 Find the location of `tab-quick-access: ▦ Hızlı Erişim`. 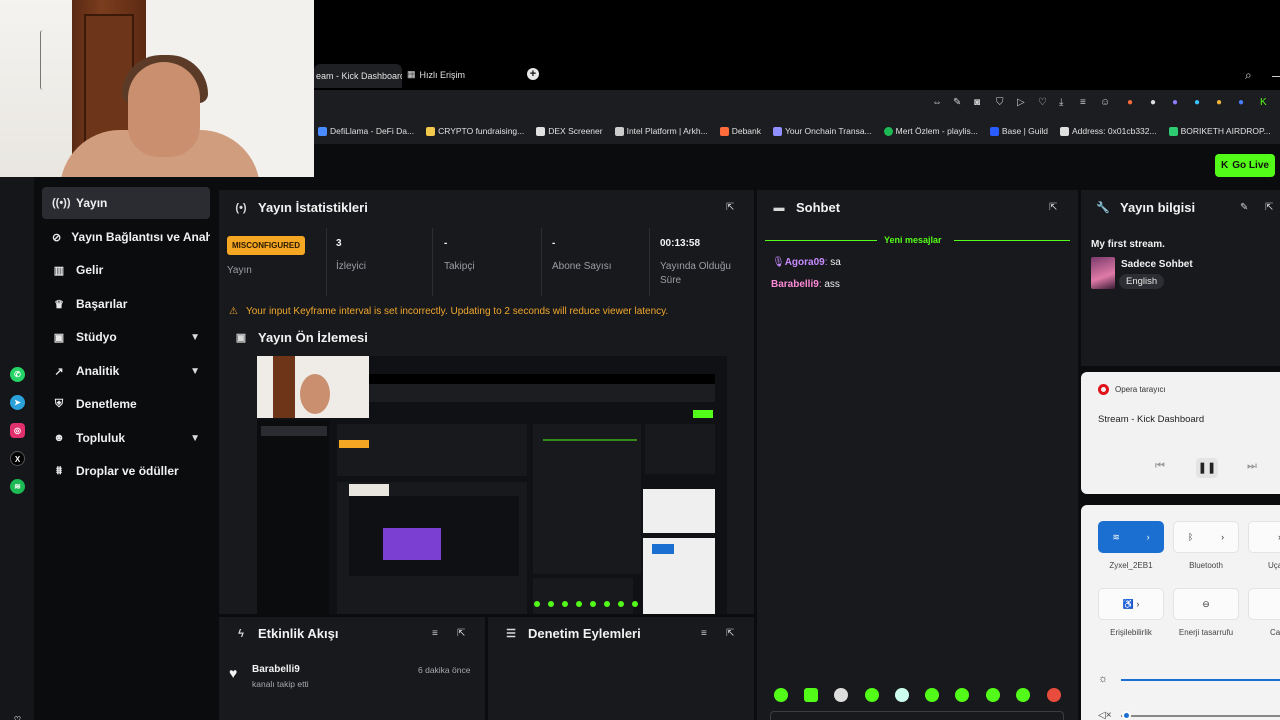

tab-quick-access: ▦ Hızlı Erişim is located at coordinates (436, 74).